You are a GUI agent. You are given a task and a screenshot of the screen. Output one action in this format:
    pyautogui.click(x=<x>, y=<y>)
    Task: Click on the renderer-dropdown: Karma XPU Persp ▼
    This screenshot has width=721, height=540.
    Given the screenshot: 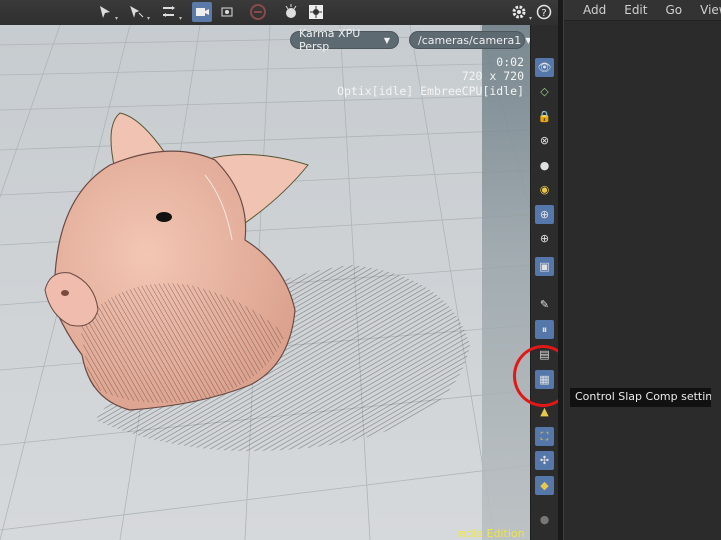 What is the action you would take?
    pyautogui.click(x=344, y=40)
    